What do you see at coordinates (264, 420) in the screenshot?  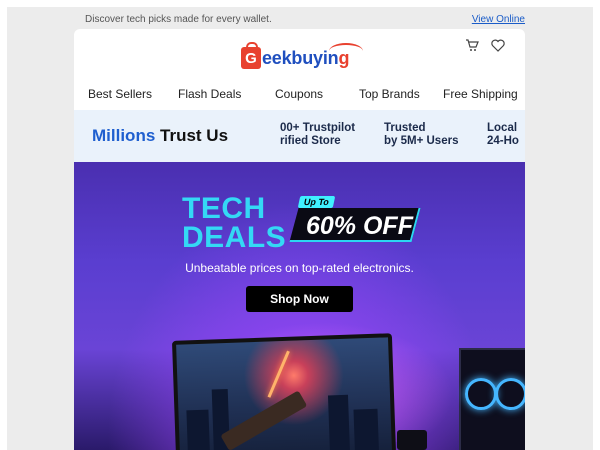 I see `game-rifle` at bounding box center [264, 420].